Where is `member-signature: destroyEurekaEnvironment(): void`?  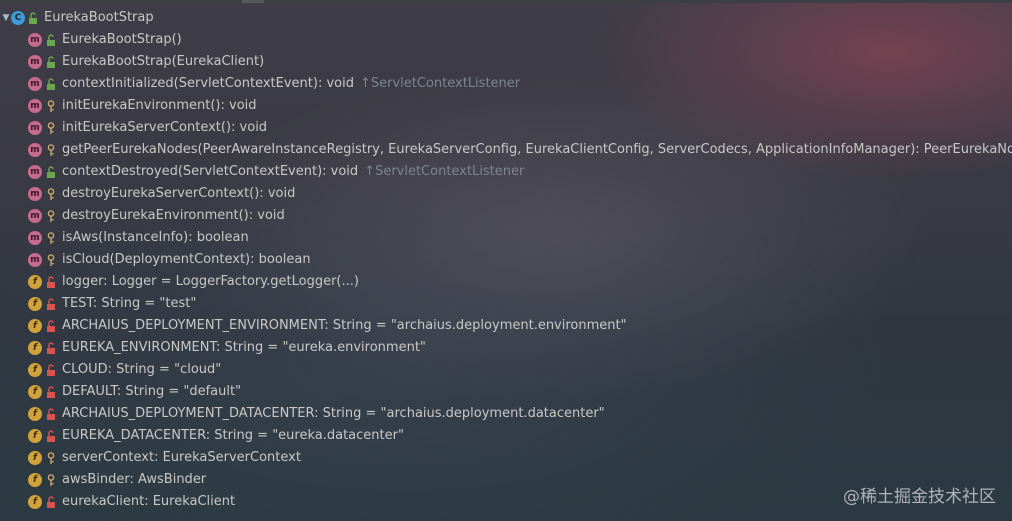 member-signature: destroyEurekaEnvironment(): void is located at coordinates (173, 215).